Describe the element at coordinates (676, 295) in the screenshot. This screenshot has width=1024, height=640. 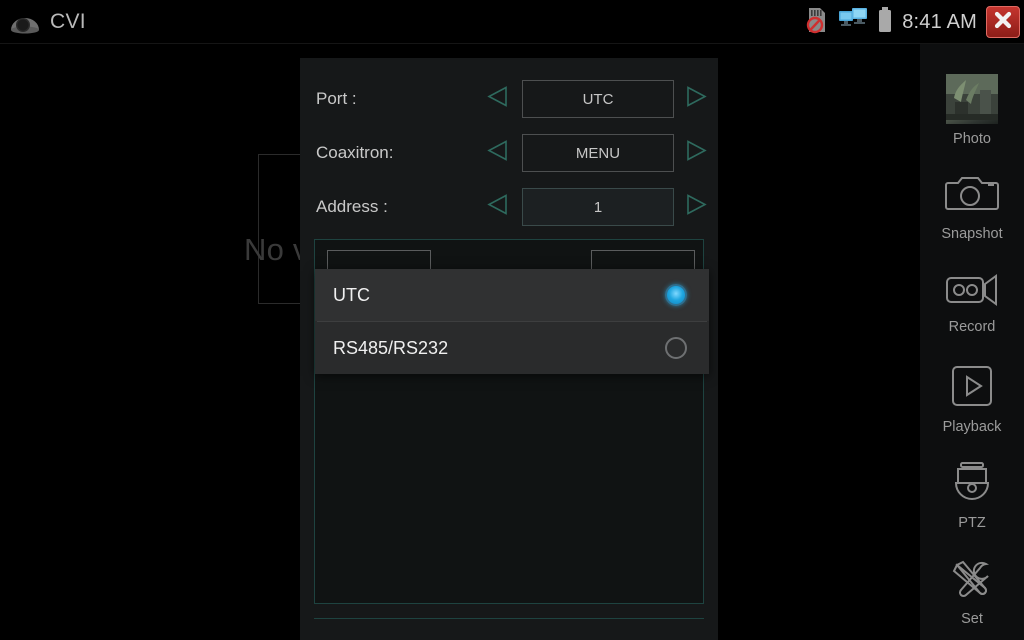
I see `radio-selected-icon` at that location.